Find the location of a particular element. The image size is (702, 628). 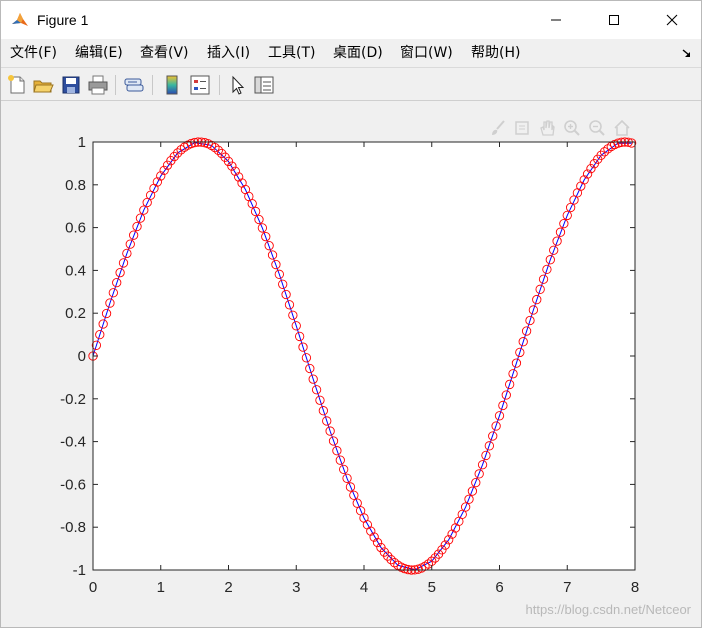

print-icon is located at coordinates (98, 85).